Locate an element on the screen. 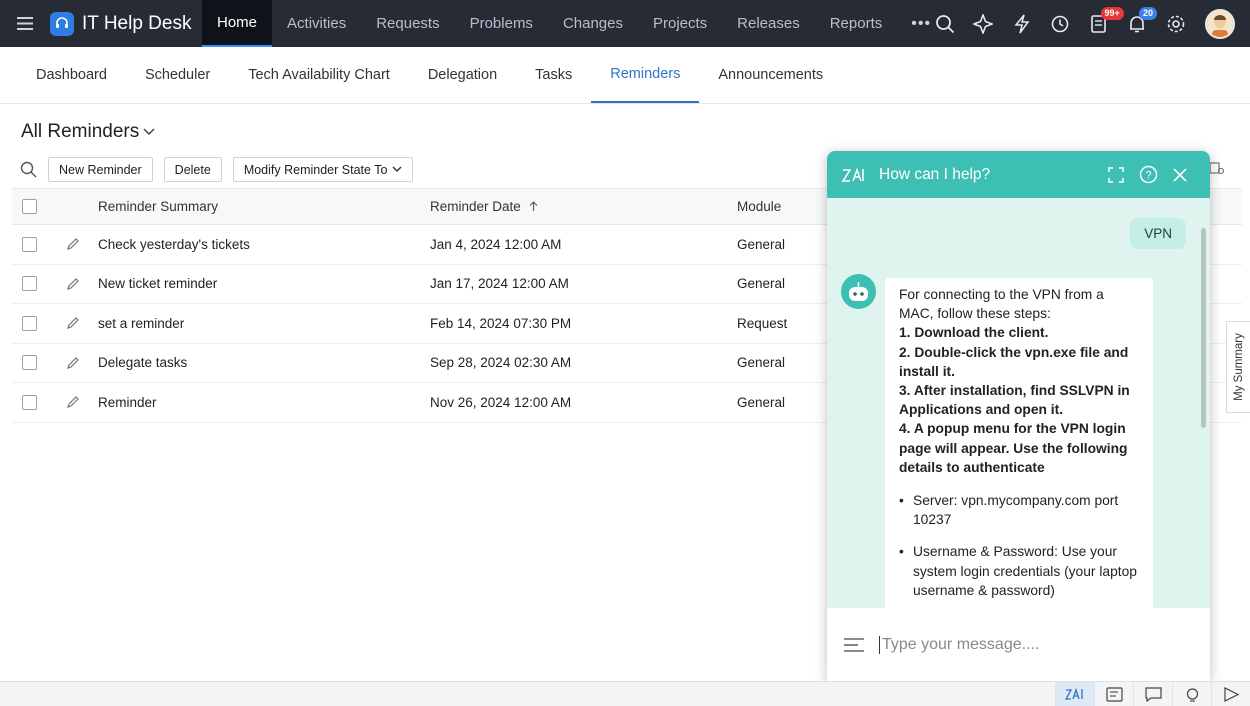  nav-home: Home is located at coordinates (237, 23).